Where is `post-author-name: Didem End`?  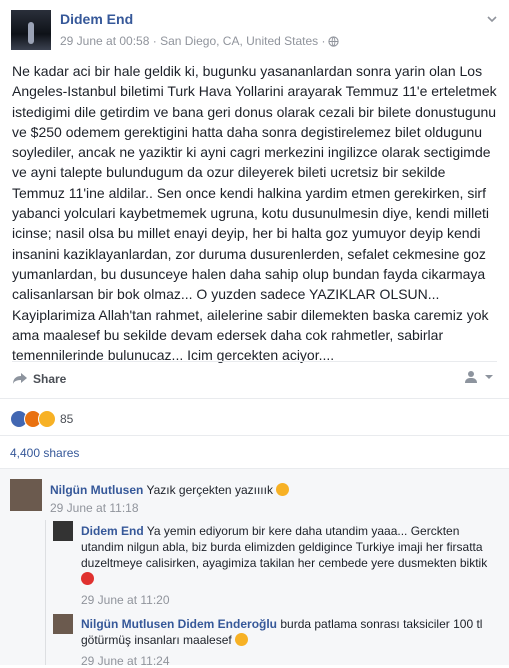
post-author-name: Didem End is located at coordinates (96, 19).